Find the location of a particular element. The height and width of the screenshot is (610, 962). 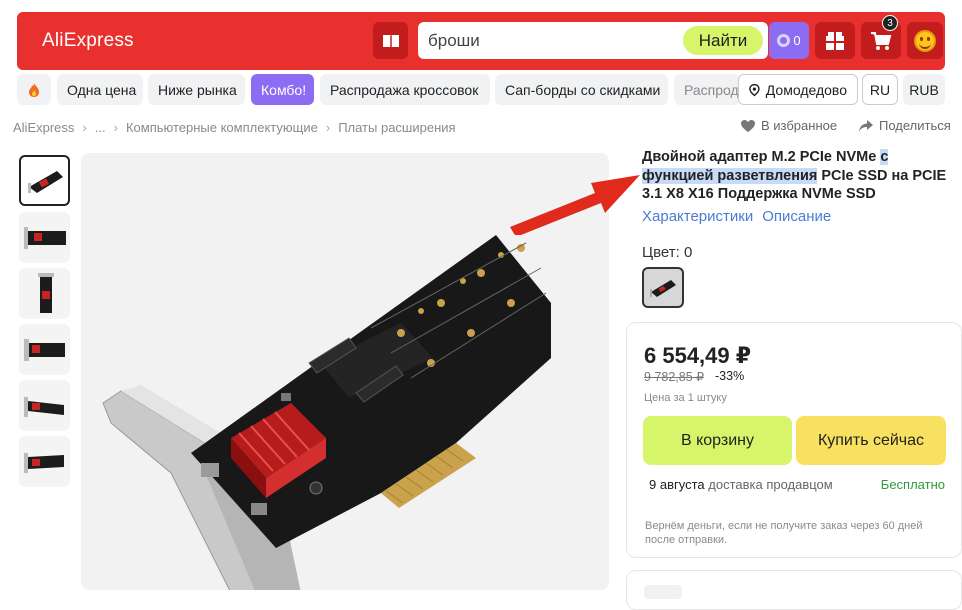

product-links: Характеристики Описание is located at coordinates (736, 216).